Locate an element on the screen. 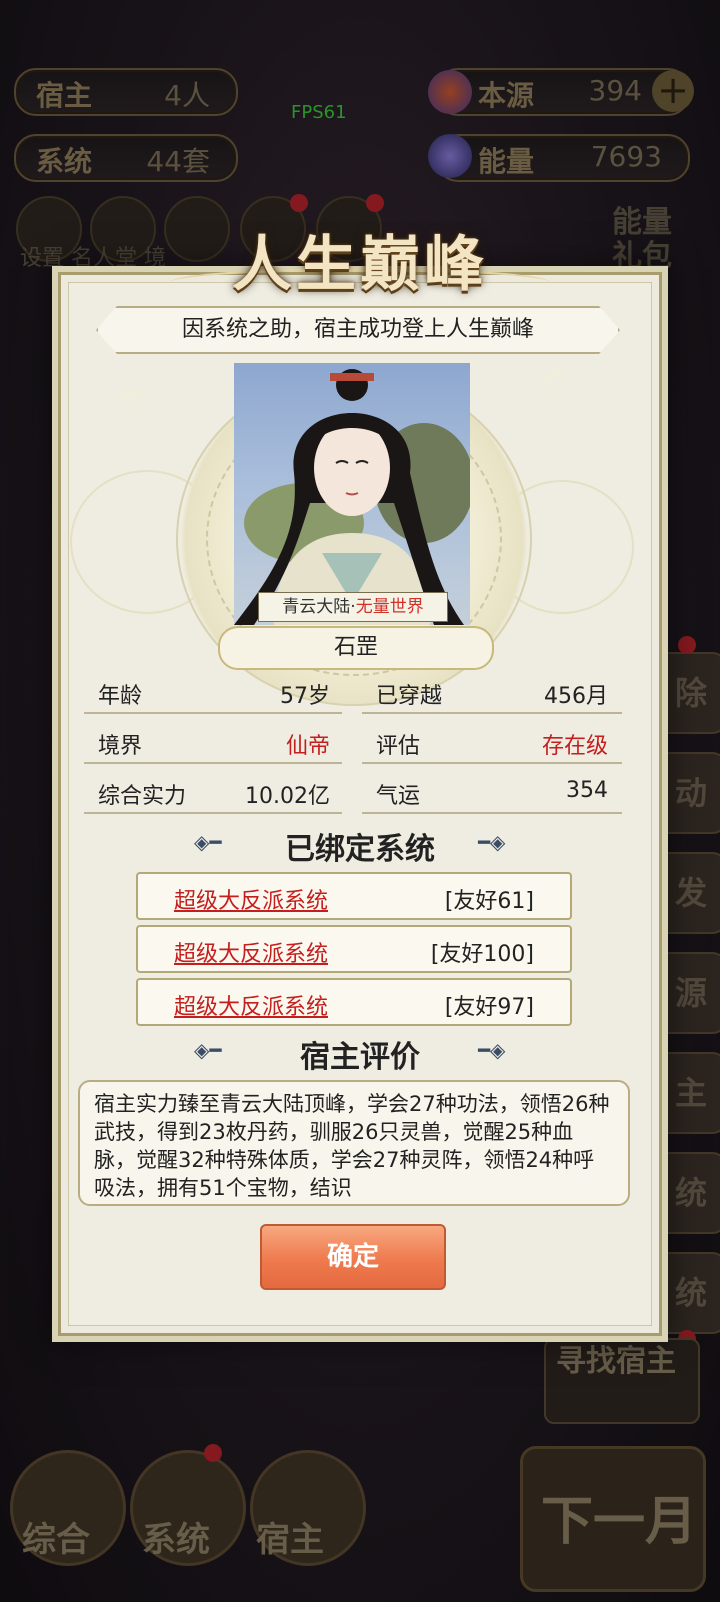  world-tag: 青云大陆·无量世界 is located at coordinates (353, 607).